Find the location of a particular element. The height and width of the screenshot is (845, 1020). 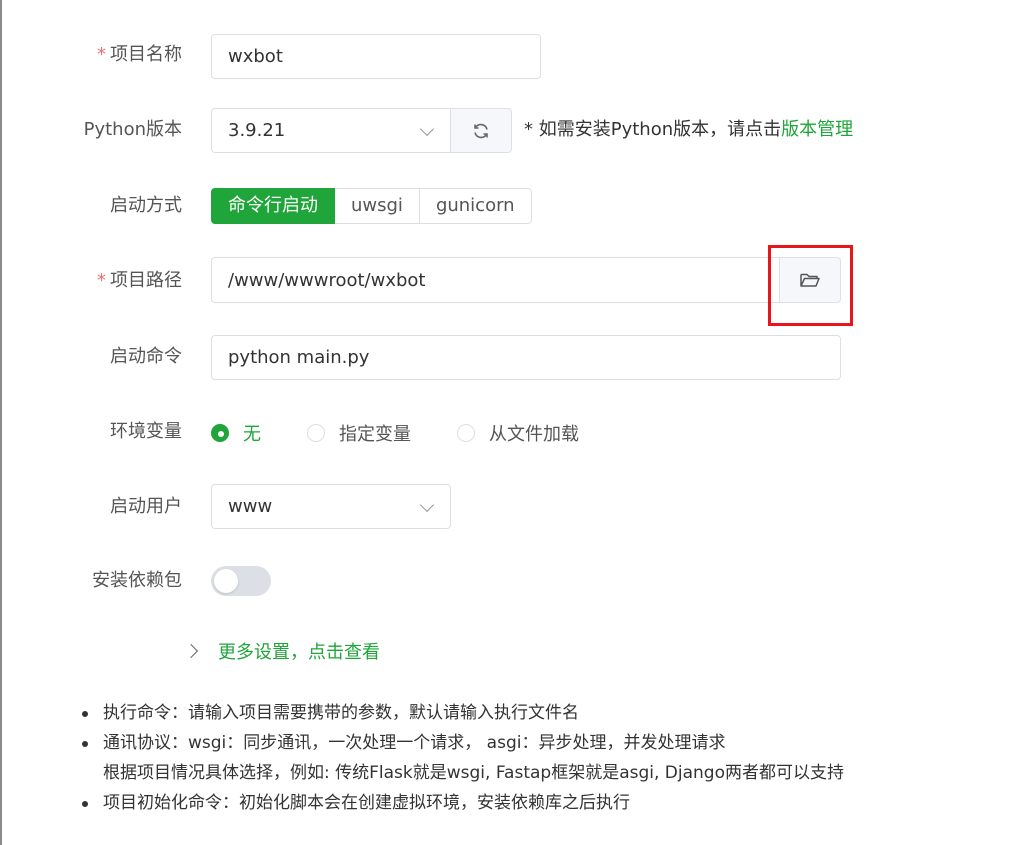

project-path-value: /www/wwwroot/wxbot is located at coordinates (327, 280).